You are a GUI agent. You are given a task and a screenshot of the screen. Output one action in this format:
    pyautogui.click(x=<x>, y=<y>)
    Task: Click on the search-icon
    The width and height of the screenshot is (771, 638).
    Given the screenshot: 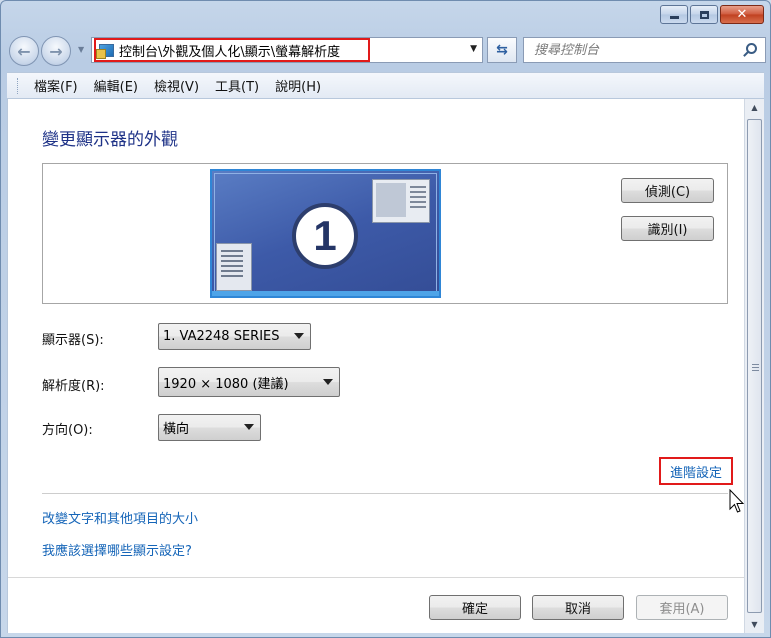 What is the action you would take?
    pyautogui.click(x=751, y=48)
    